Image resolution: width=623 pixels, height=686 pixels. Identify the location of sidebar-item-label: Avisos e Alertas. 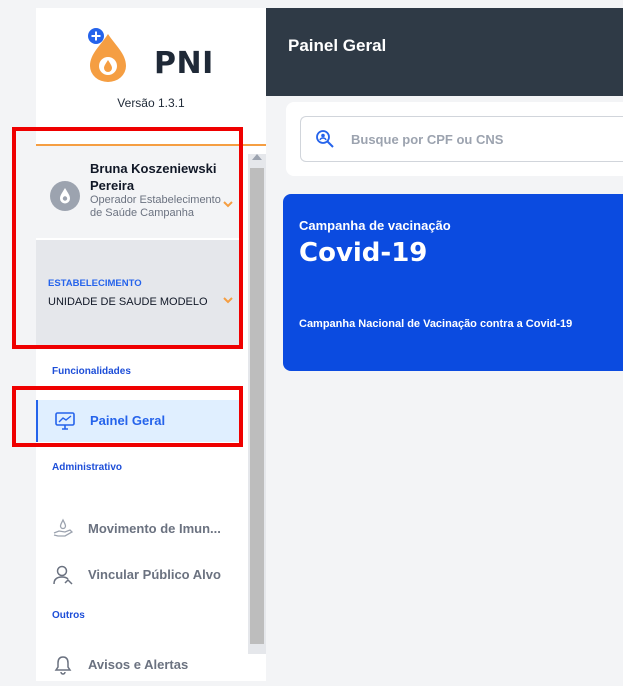
(138, 664).